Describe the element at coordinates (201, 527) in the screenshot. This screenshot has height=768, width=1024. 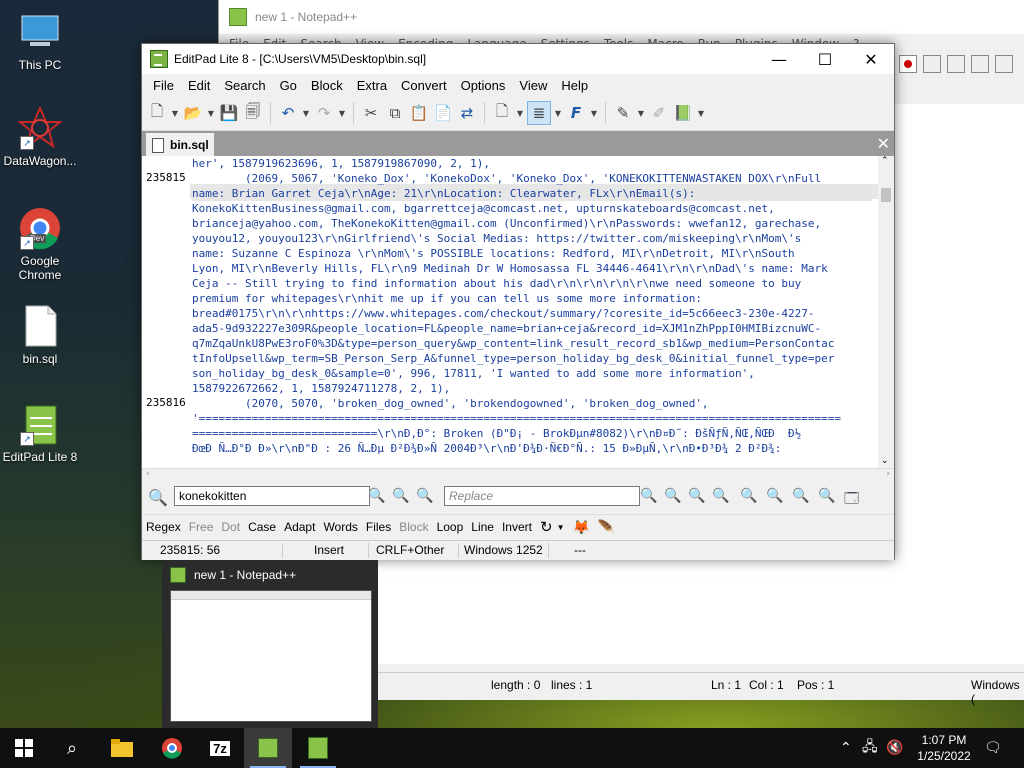
I see `option-free: Free` at that location.